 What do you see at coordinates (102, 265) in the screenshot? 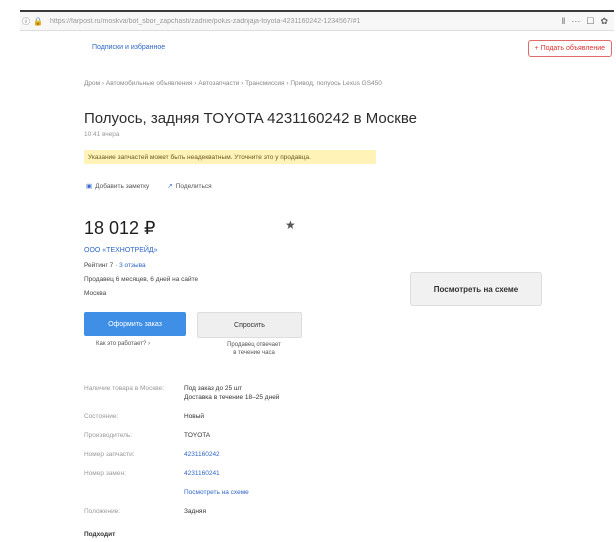
I see `rating-text: Рейтинг 7 ·` at bounding box center [102, 265].